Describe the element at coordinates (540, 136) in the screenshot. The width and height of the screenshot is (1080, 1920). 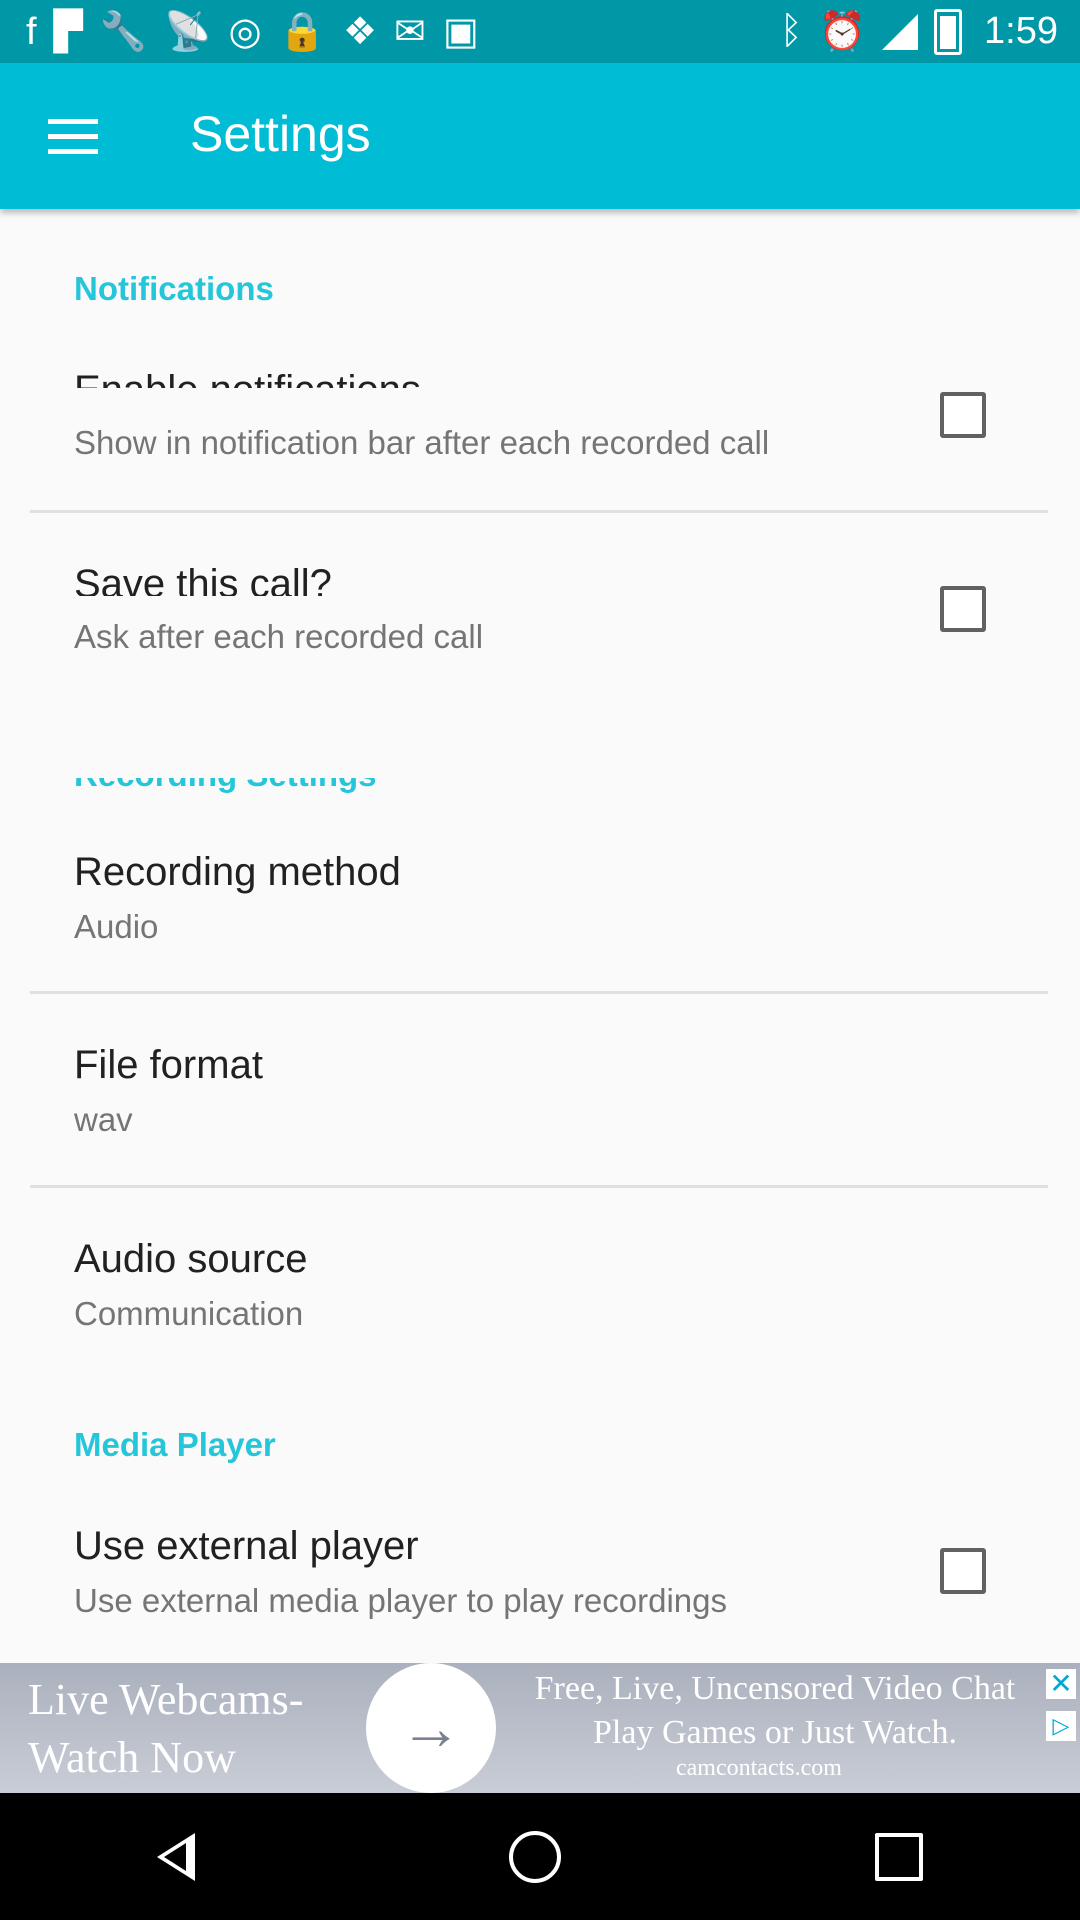
I see `app-bar: Settings` at that location.